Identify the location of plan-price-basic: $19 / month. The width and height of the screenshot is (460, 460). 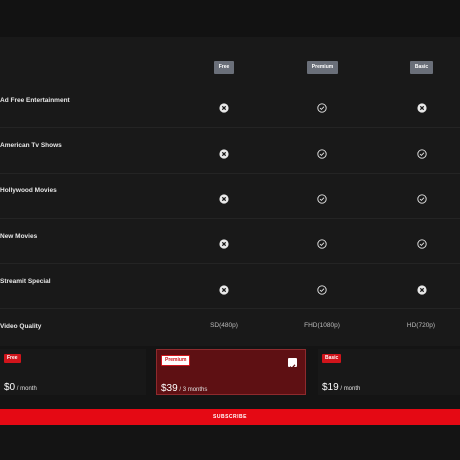
(341, 386).